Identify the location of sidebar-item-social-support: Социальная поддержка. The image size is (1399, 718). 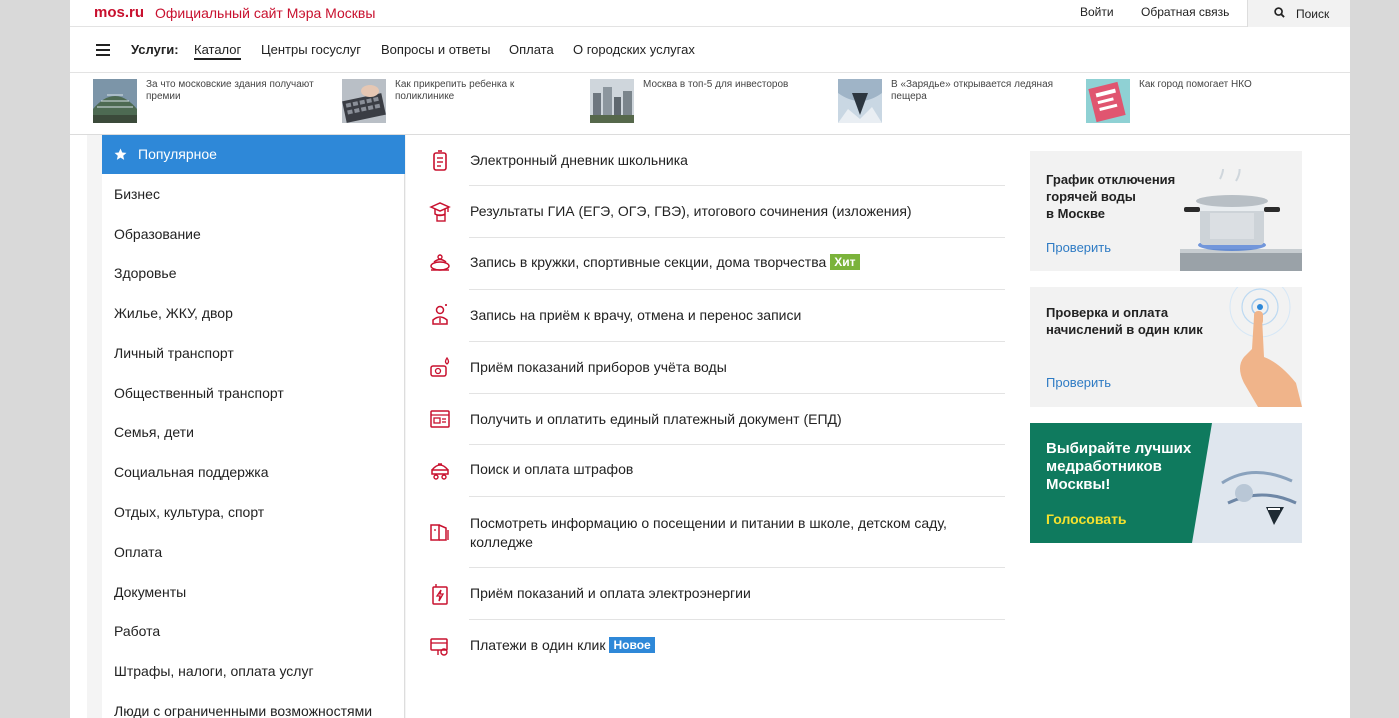
(191, 472).